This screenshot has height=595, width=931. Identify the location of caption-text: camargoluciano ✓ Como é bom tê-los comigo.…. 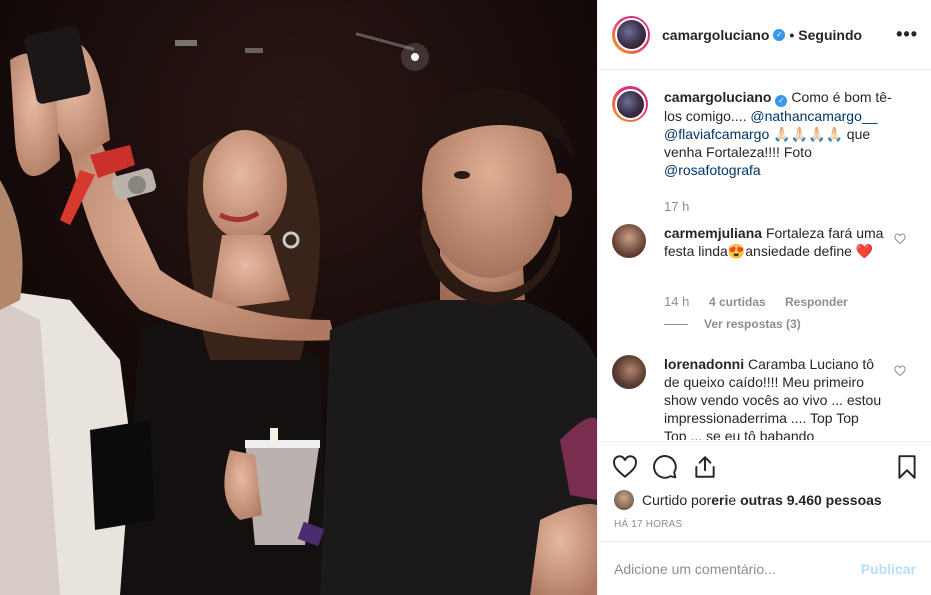
(784, 133).